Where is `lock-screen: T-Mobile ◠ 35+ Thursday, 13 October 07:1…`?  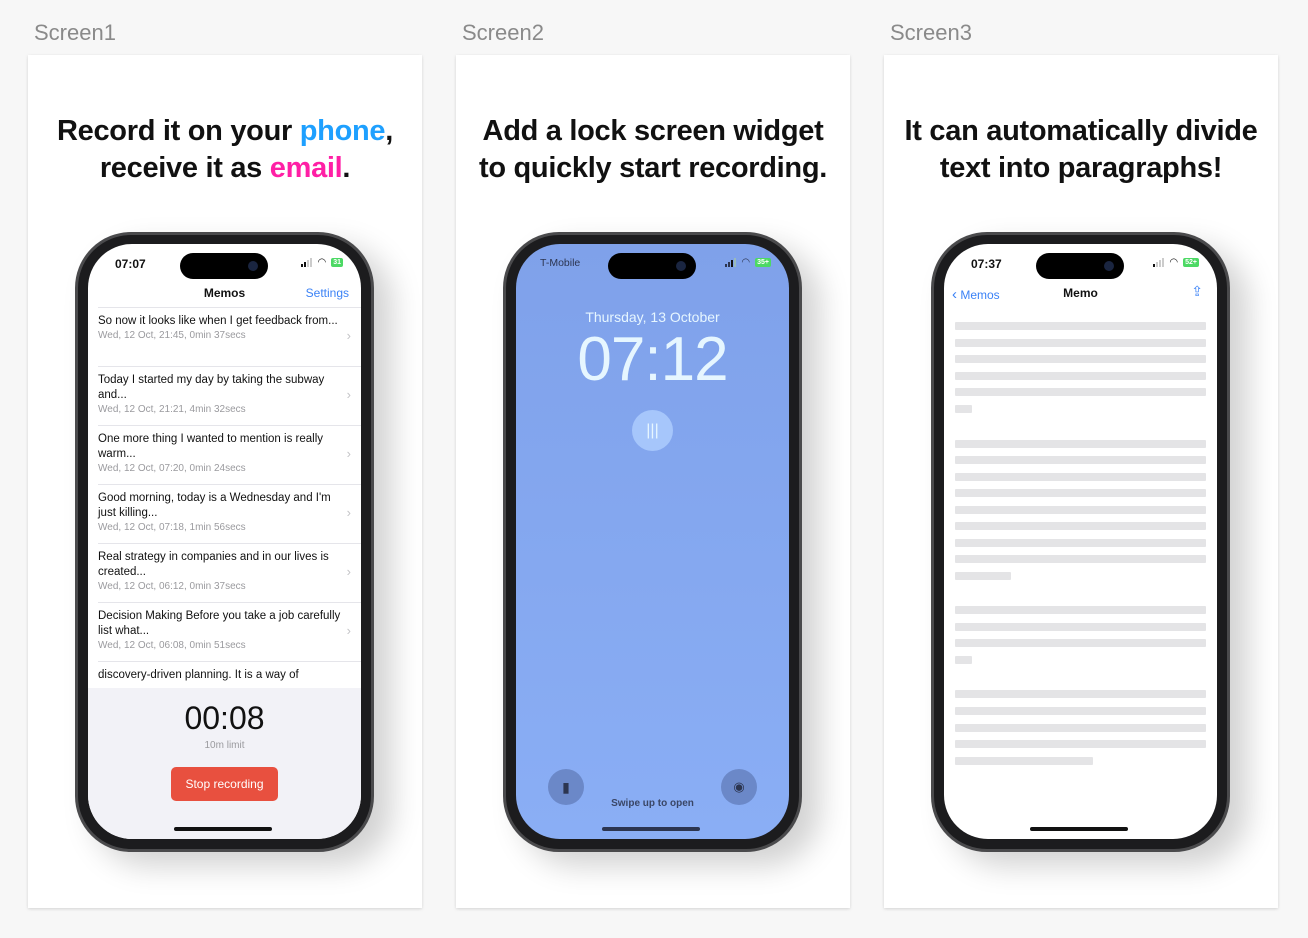
lock-screen: T-Mobile ◠ 35+ Thursday, 13 October 07:1… is located at coordinates (652, 541).